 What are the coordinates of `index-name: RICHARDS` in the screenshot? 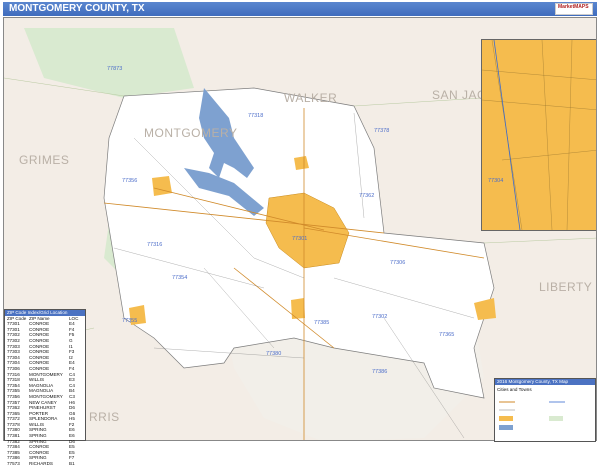 It's located at (41, 464).